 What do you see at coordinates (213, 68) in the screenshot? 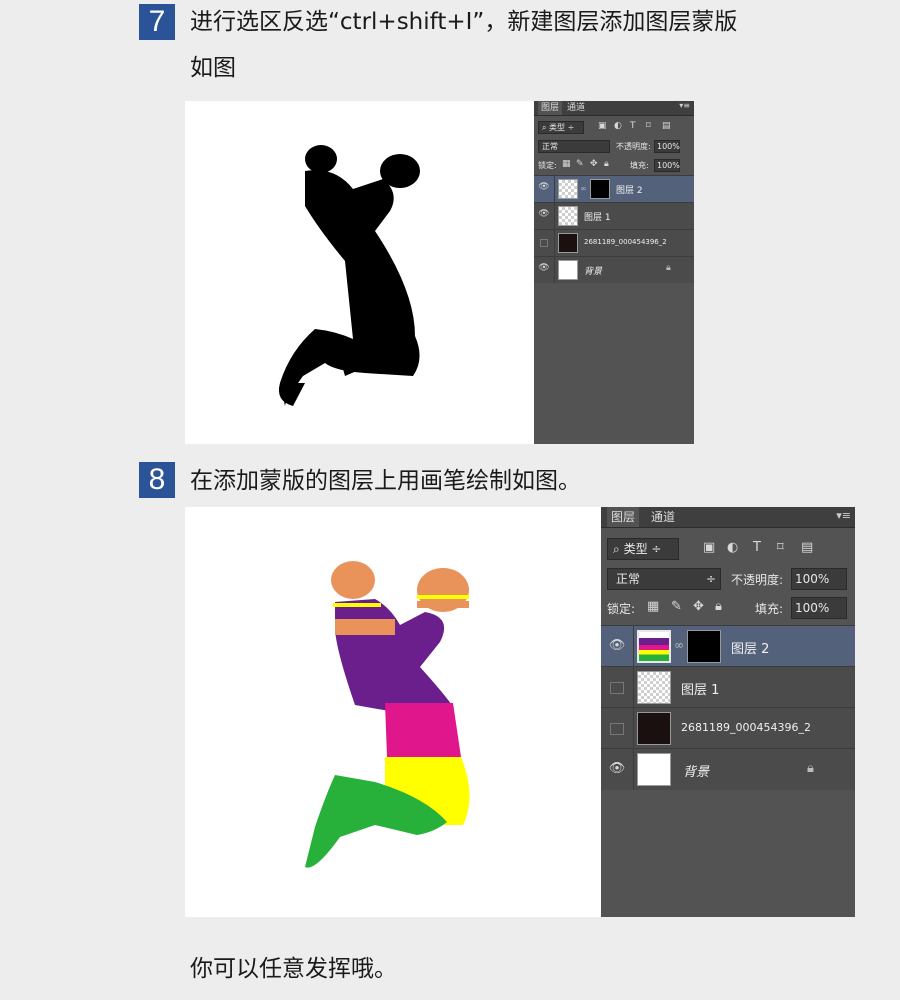
I see `step-7-text-line2: 如图` at bounding box center [213, 68].